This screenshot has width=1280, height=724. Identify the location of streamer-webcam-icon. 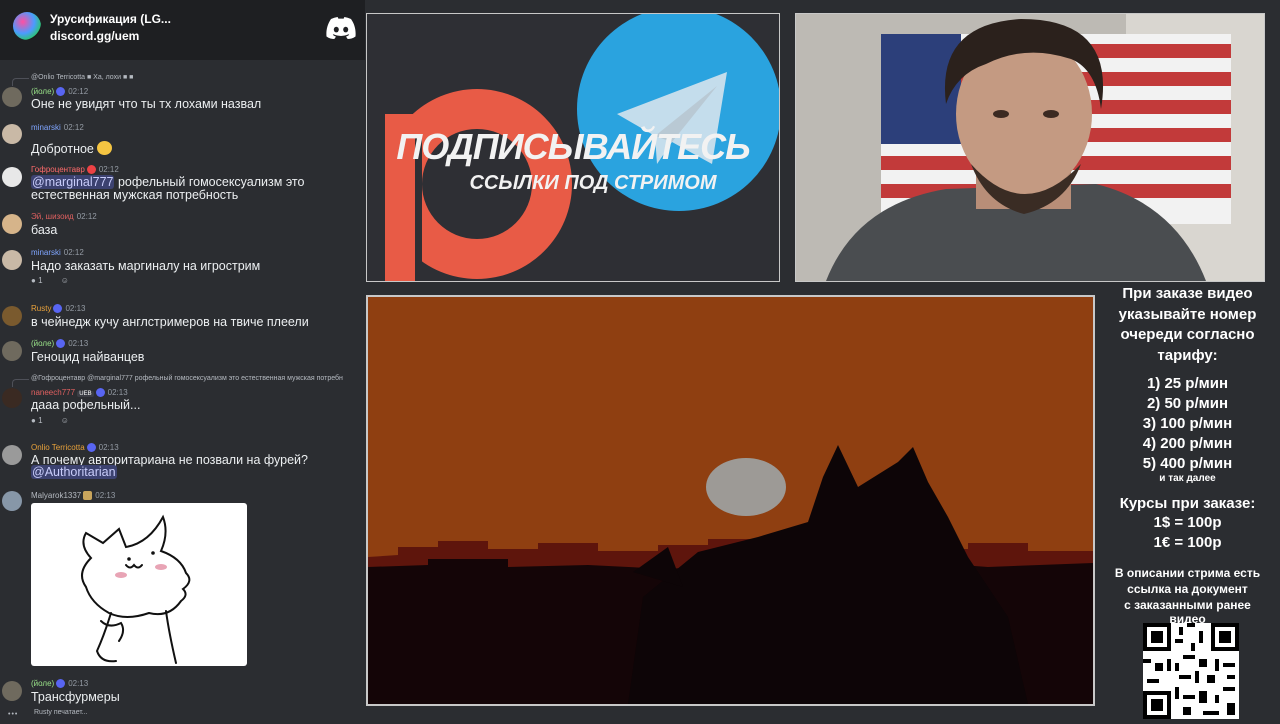
(1030, 147).